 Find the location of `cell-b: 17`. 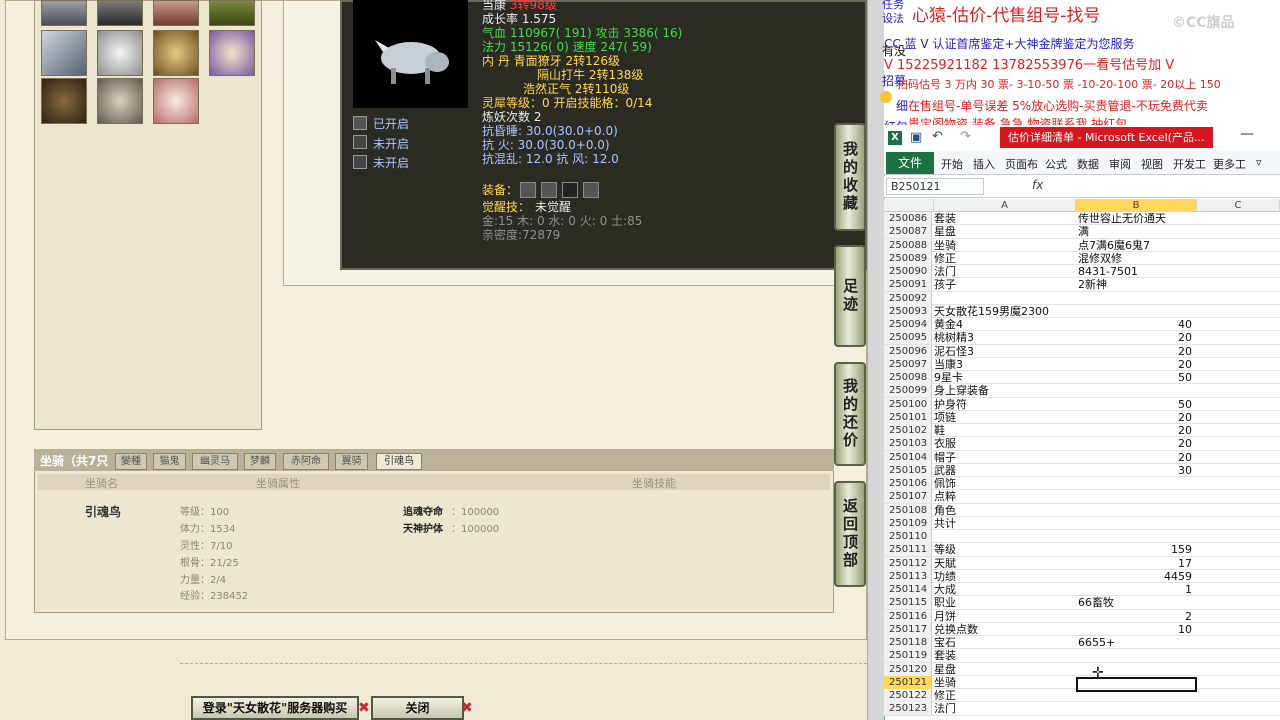

cell-b: 17 is located at coordinates (1137, 563).